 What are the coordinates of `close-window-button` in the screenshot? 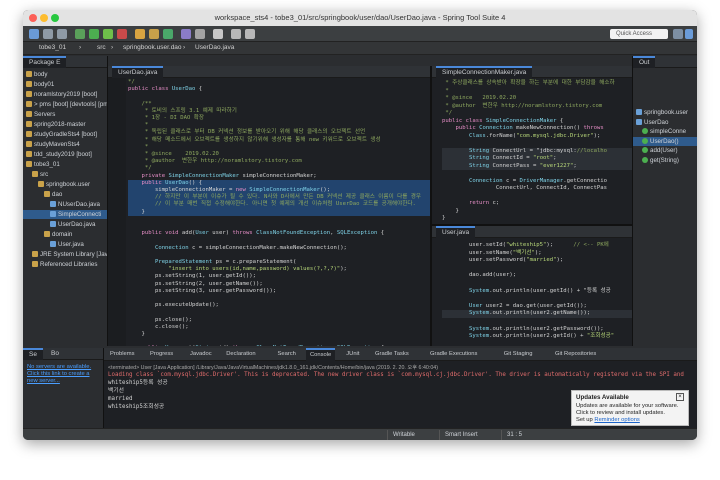 It's located at (33, 18).